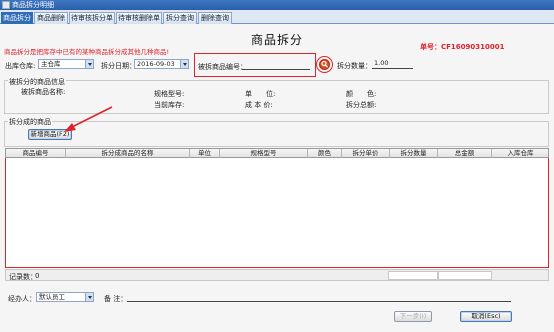 The height and width of the screenshot is (332, 554). I want to click on annotation-arrow, so click(88, 119).